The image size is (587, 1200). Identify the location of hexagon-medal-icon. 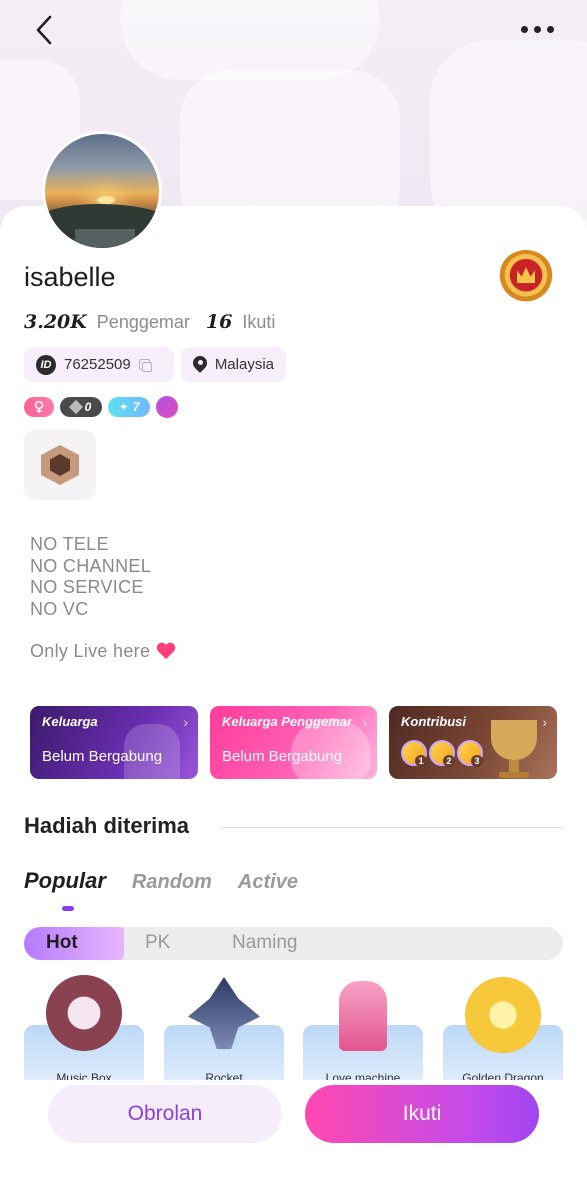
(60, 465).